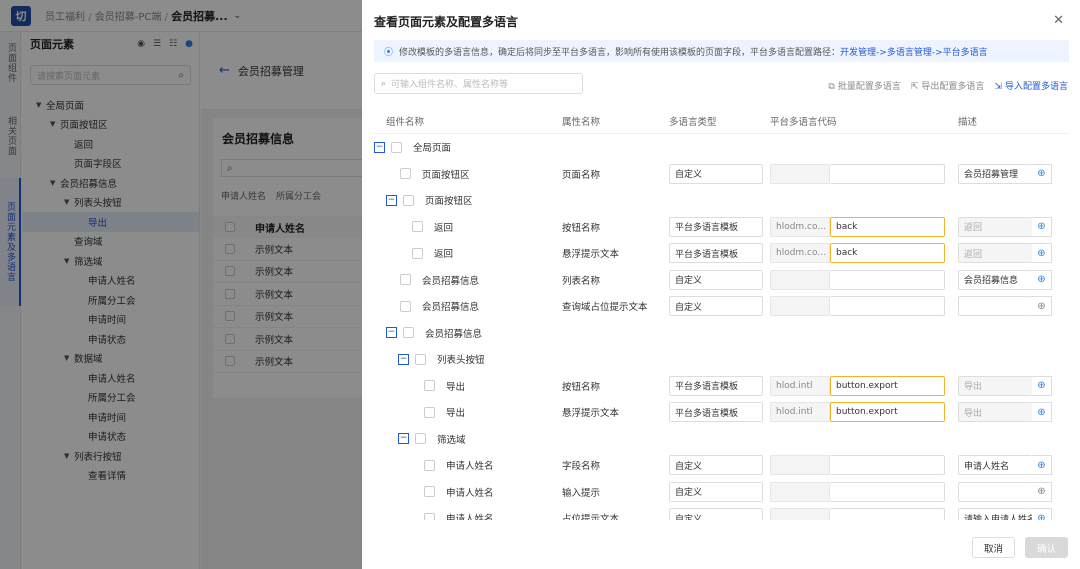 Image resolution: width=1080 pixels, height=569 pixels. What do you see at coordinates (721, 147) in the screenshot?
I see `group-row: − 全局页面` at bounding box center [721, 147].